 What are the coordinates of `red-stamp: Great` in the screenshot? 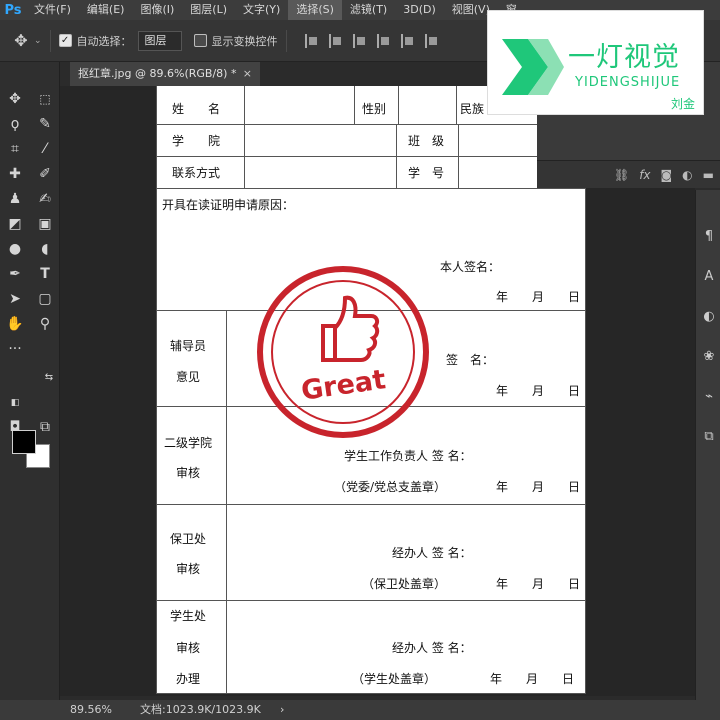 It's located at (343, 352).